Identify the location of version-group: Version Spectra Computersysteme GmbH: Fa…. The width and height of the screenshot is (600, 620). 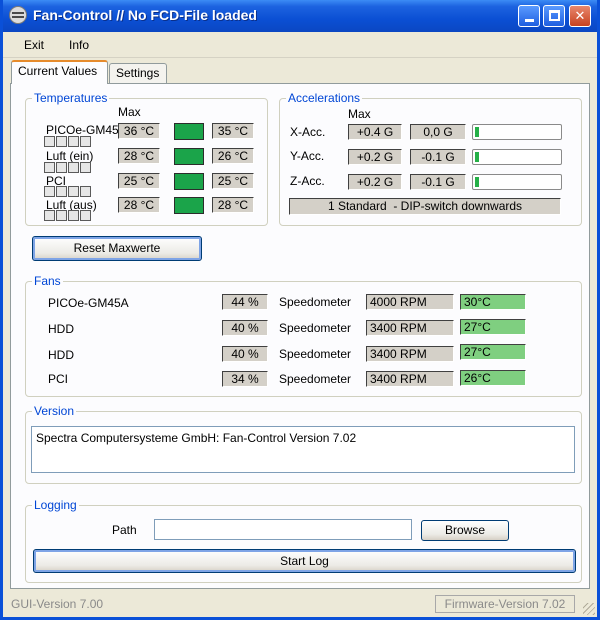
(303, 444).